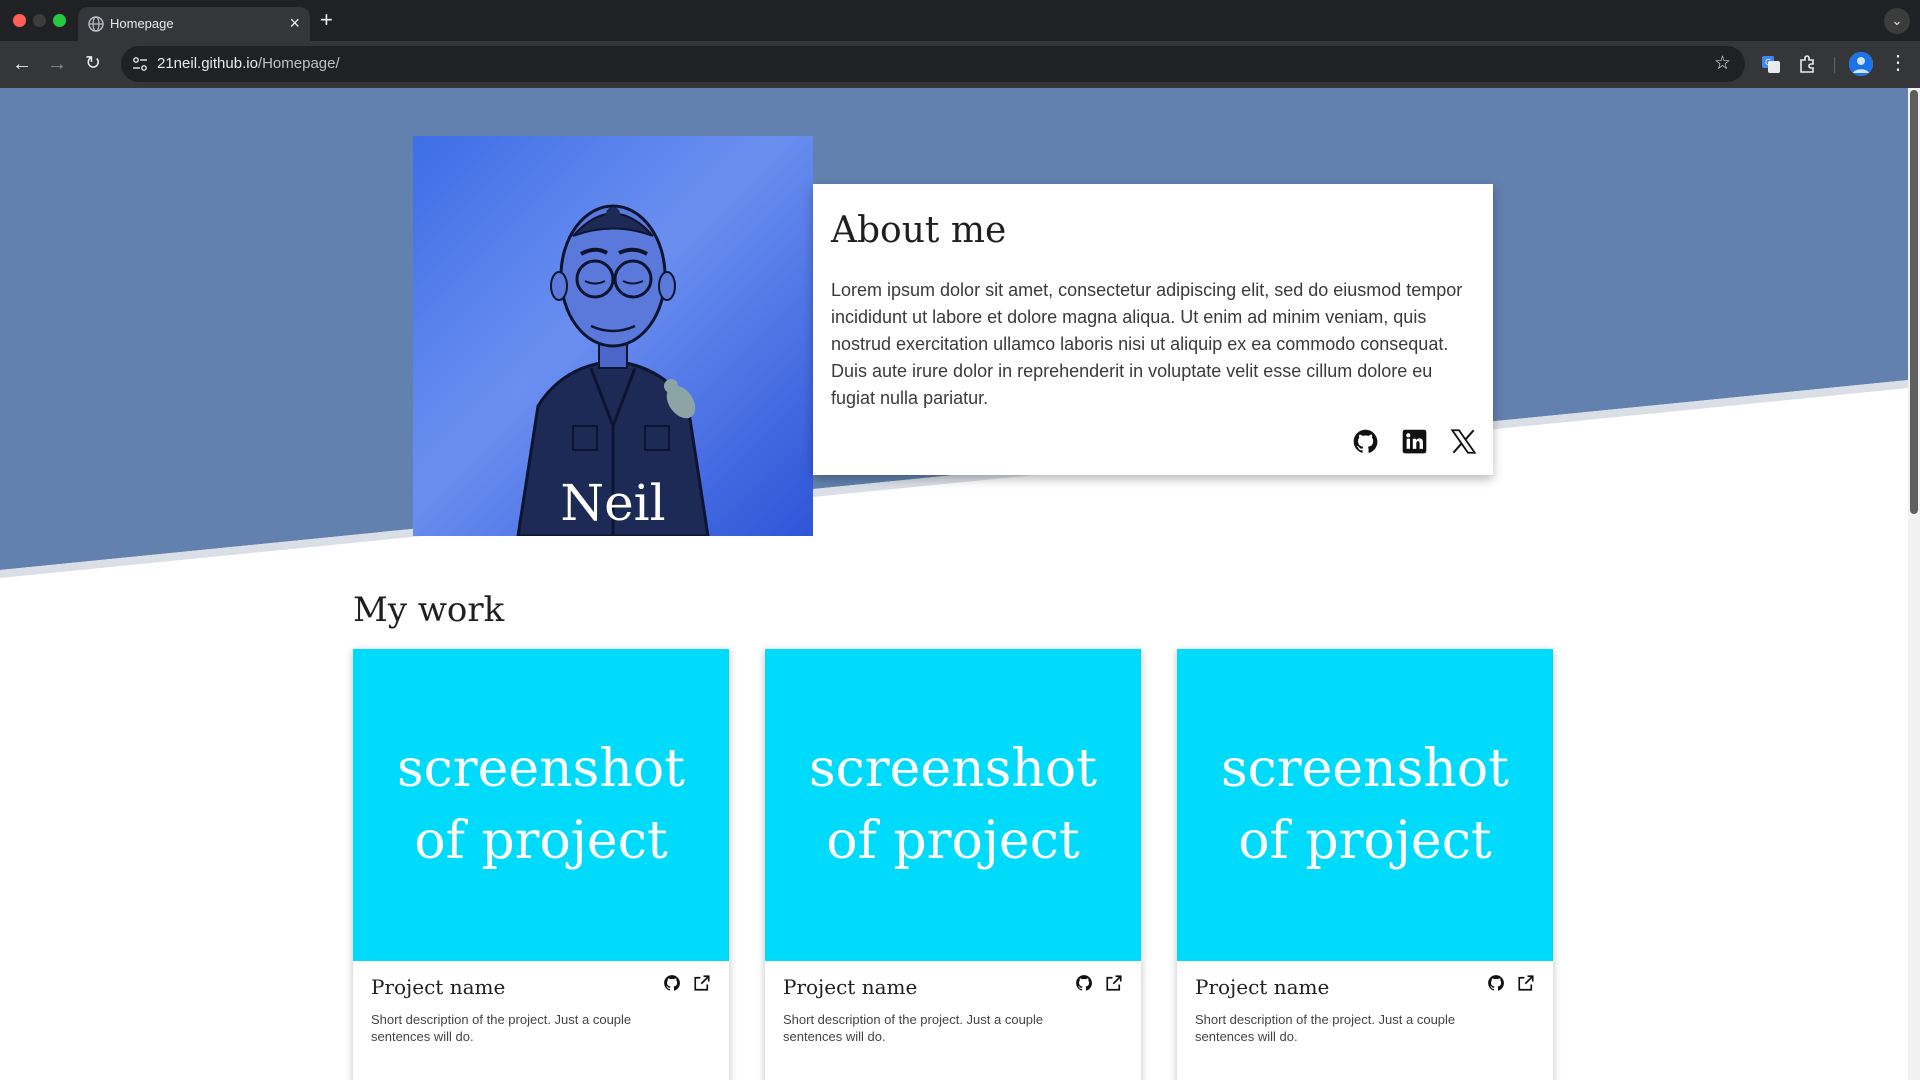 The width and height of the screenshot is (1920, 1080). I want to click on url-host: 21neil.github.io, so click(207, 63).